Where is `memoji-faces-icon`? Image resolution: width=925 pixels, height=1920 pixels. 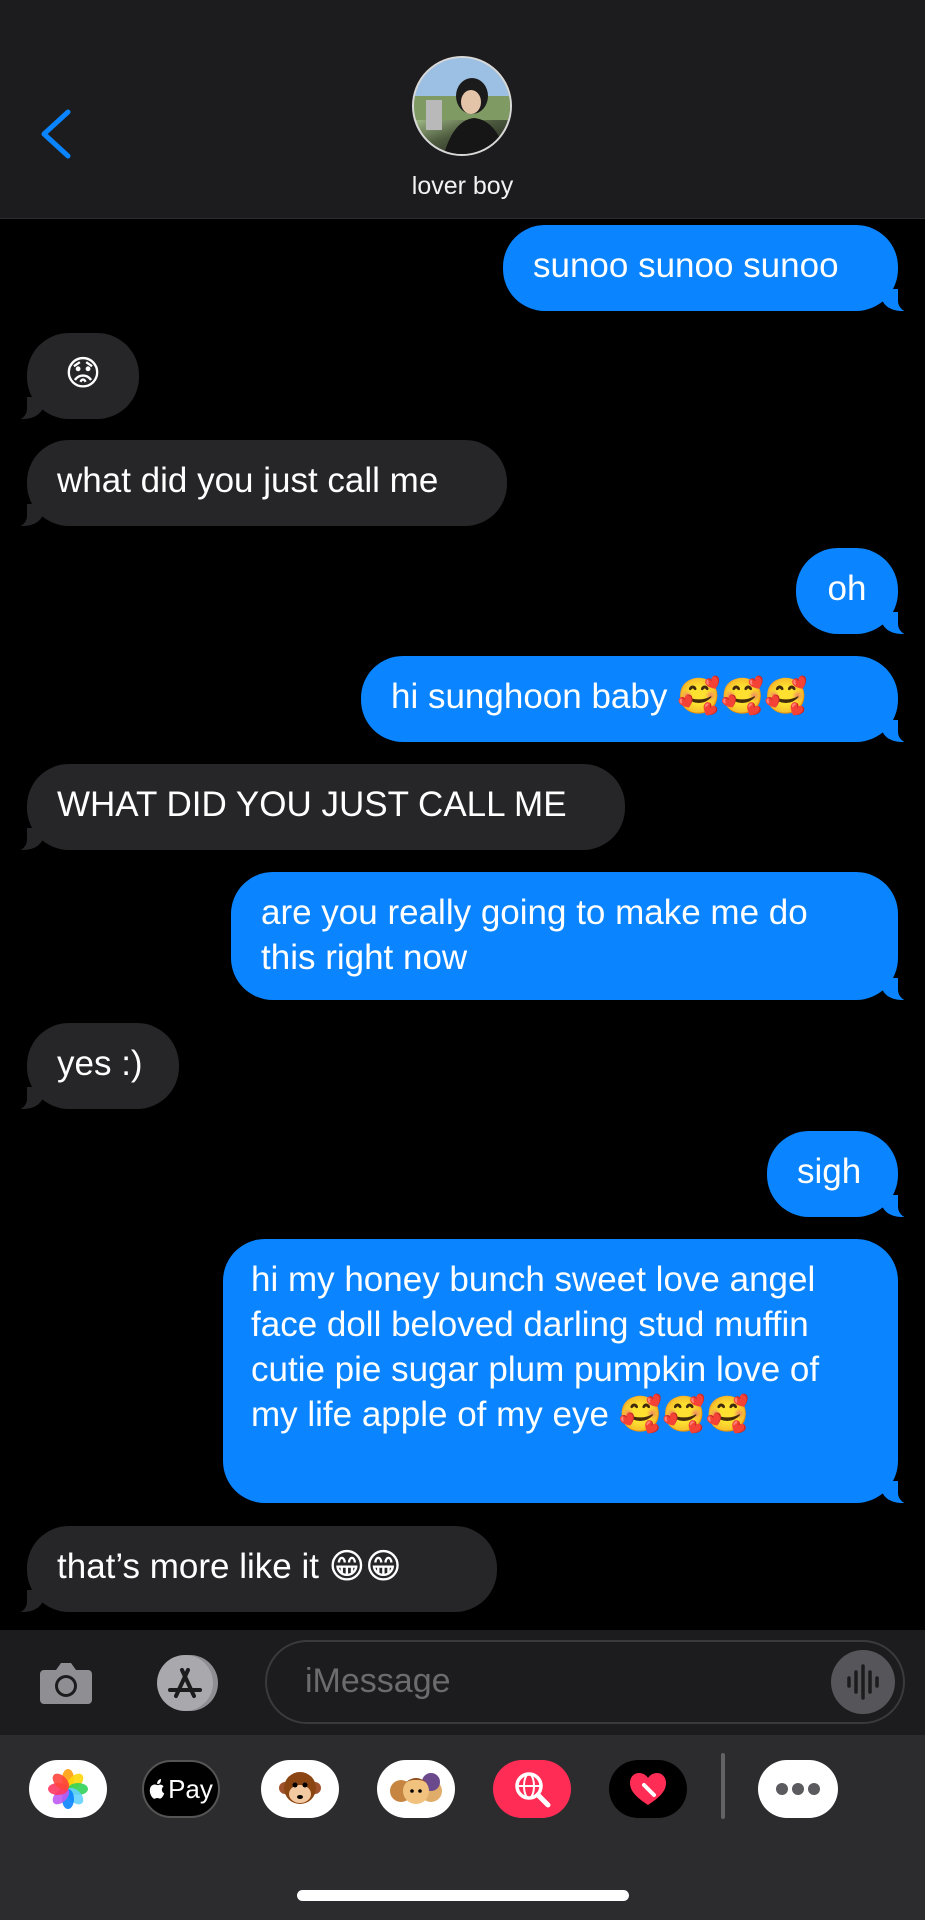 memoji-faces-icon is located at coordinates (416, 1788).